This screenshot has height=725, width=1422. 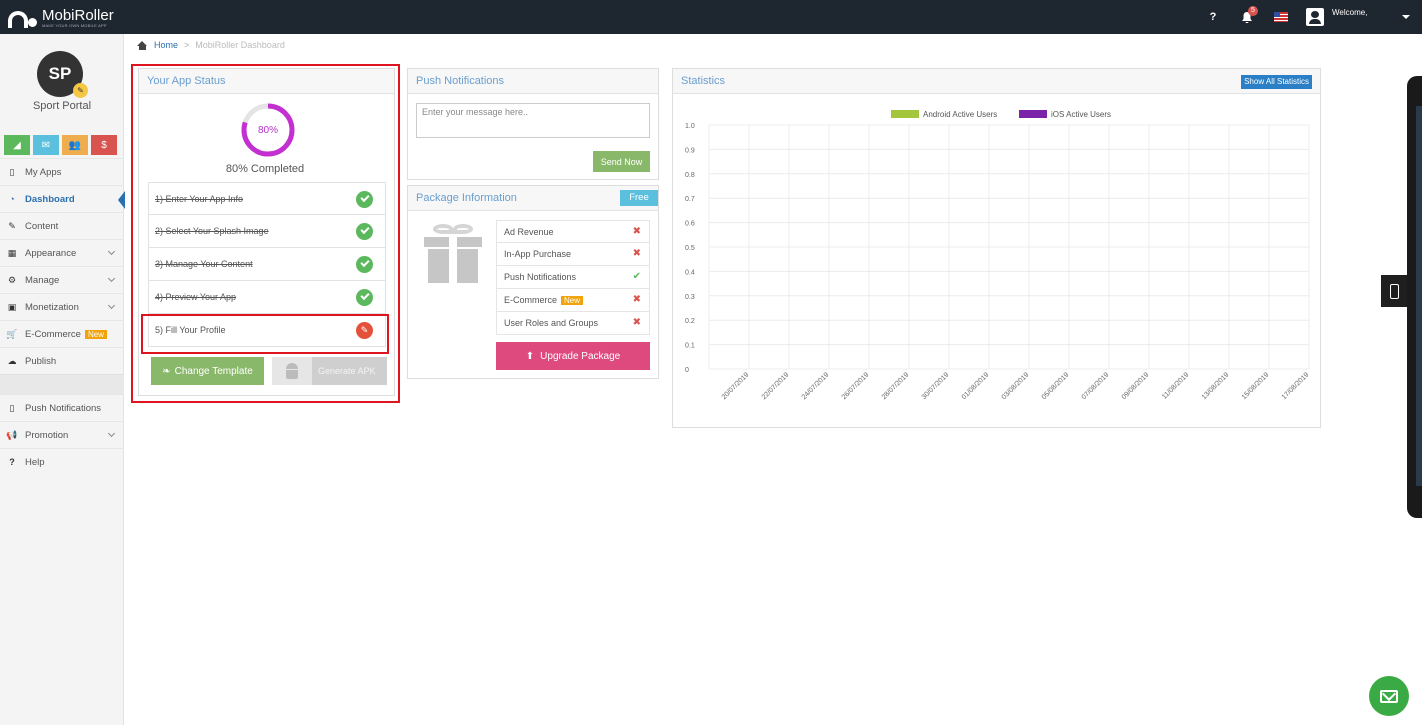 I want to click on y-tick-label: 0.1, so click(x=690, y=346).